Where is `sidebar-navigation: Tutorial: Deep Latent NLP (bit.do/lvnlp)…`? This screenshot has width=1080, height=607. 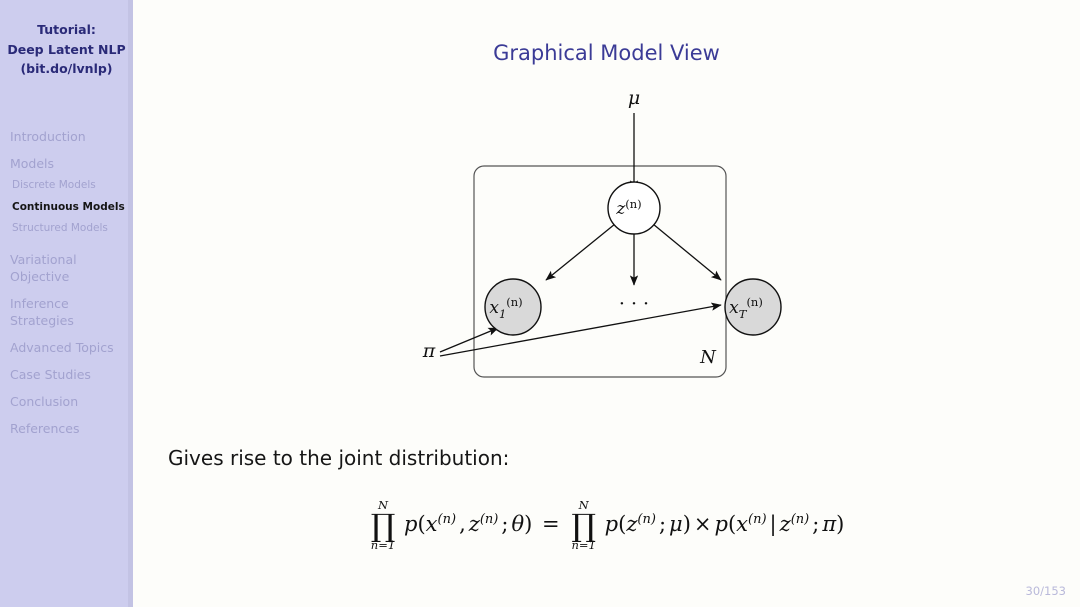
sidebar-navigation: Tutorial: Deep Latent NLP (bit.do/lvnlp)… is located at coordinates (66, 303).